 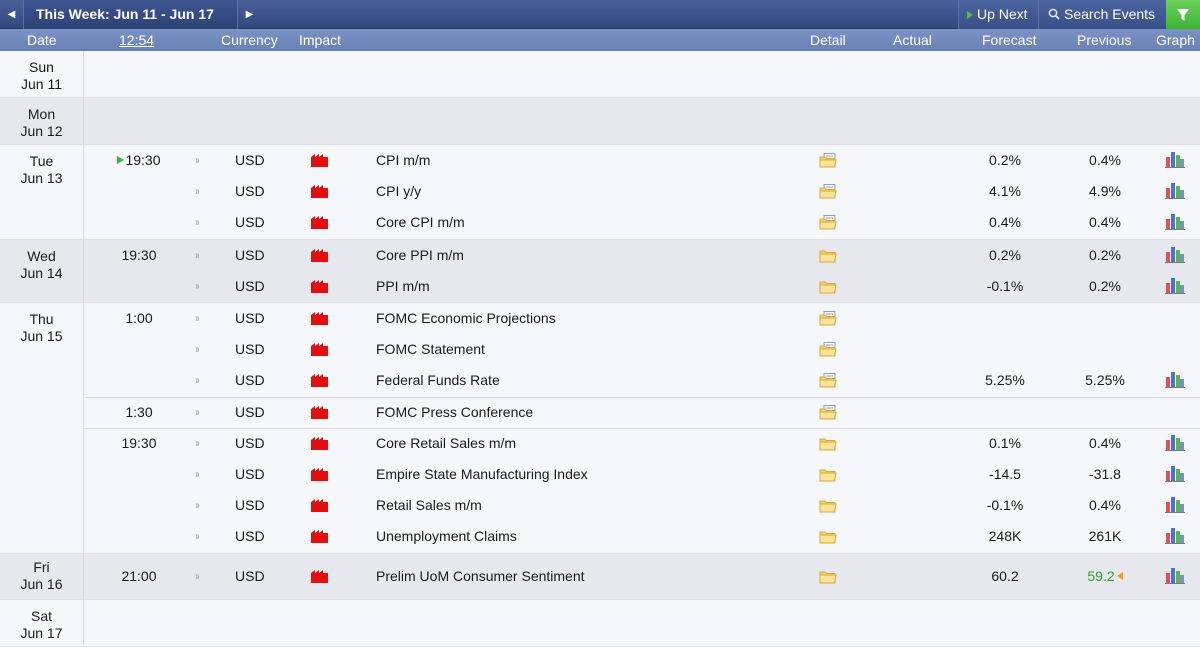 I want to click on event-row: 19:30 » USD CPI m/m 0.2% 0.4%, so click(x=642, y=160).